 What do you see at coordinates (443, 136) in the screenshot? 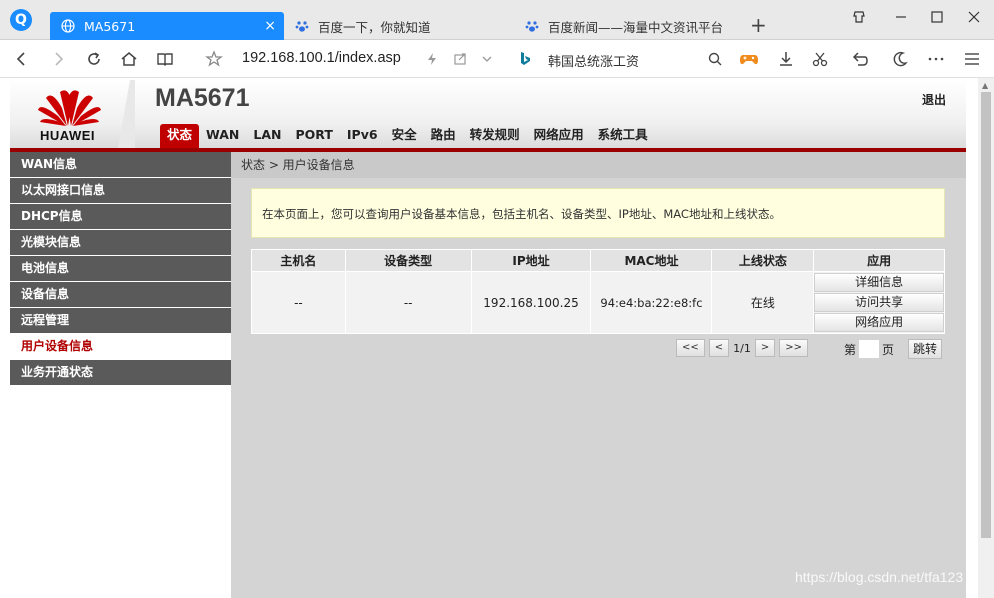
I see `nav-route: 路由` at bounding box center [443, 136].